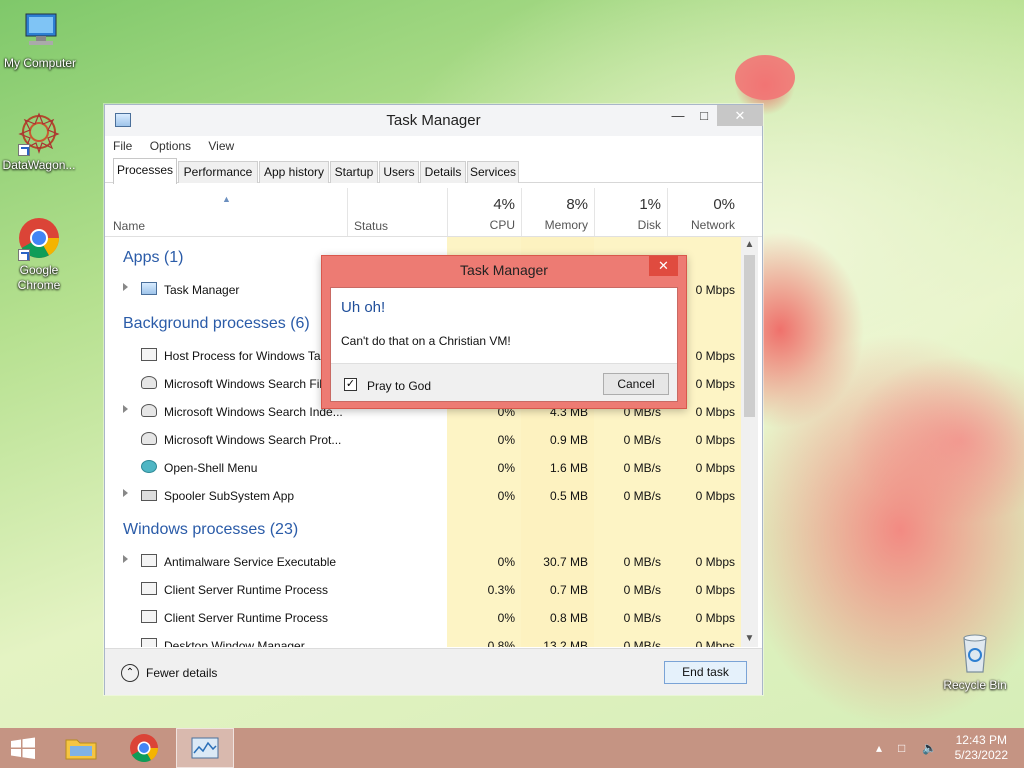  What do you see at coordinates (39, 277) in the screenshot?
I see `desktop-icon-label: Google Chrome` at bounding box center [39, 277].